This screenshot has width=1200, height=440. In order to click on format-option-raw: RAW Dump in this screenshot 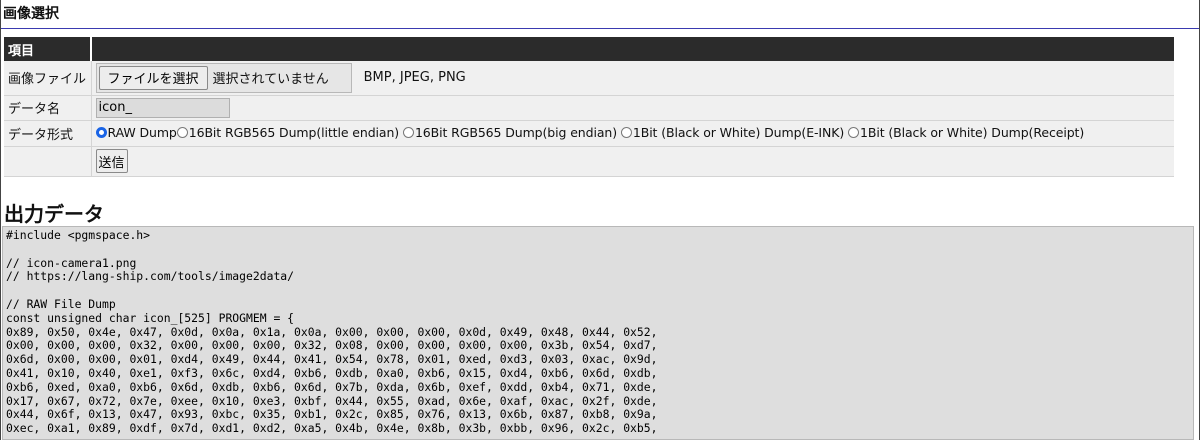, I will do `click(136, 132)`.